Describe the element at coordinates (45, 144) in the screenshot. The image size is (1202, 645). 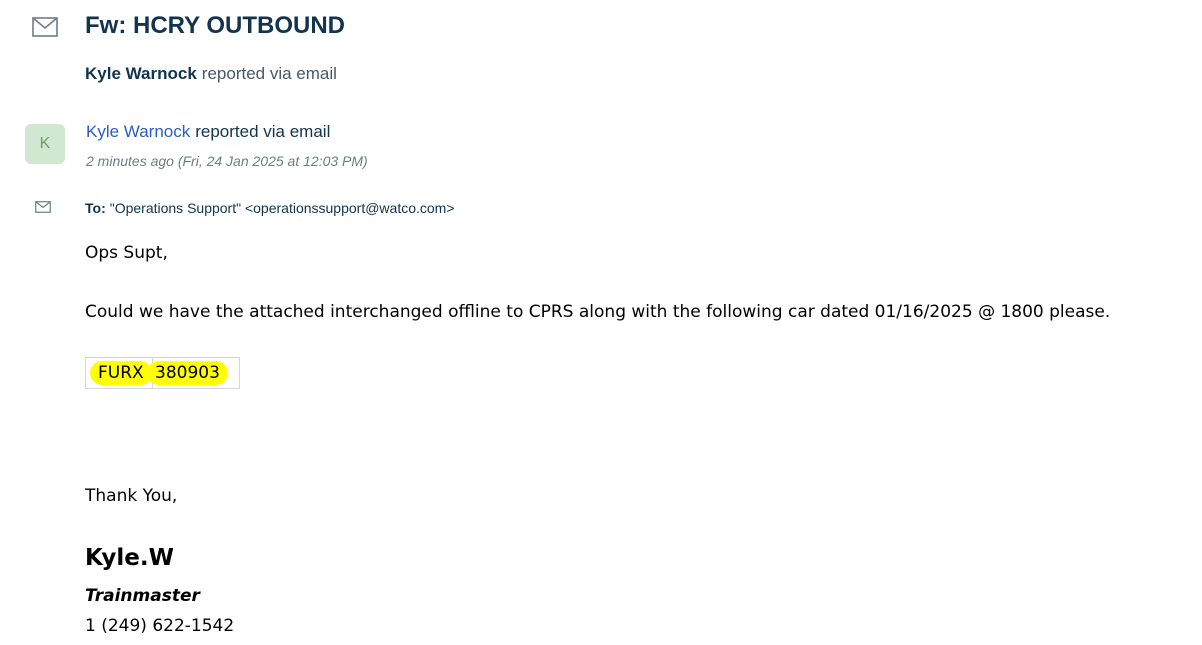
I see `avatar: K` at that location.